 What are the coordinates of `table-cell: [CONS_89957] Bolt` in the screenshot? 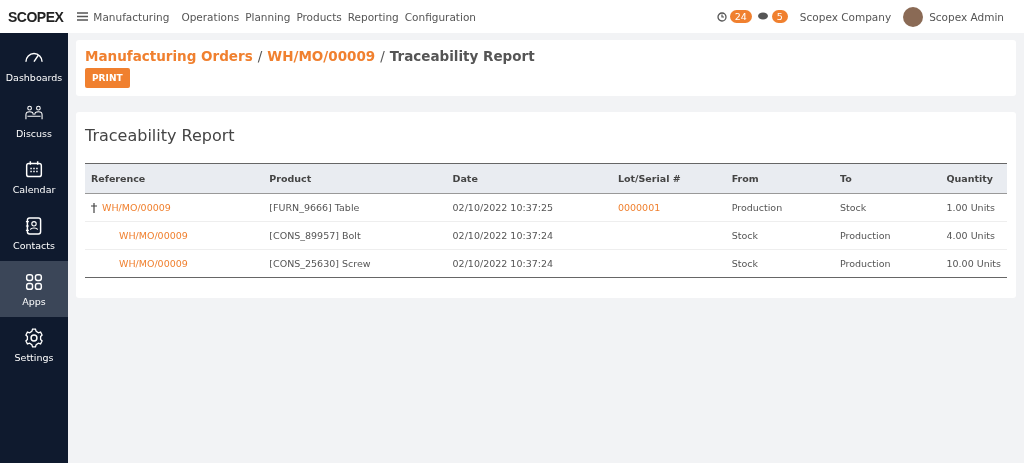 It's located at (355, 235).